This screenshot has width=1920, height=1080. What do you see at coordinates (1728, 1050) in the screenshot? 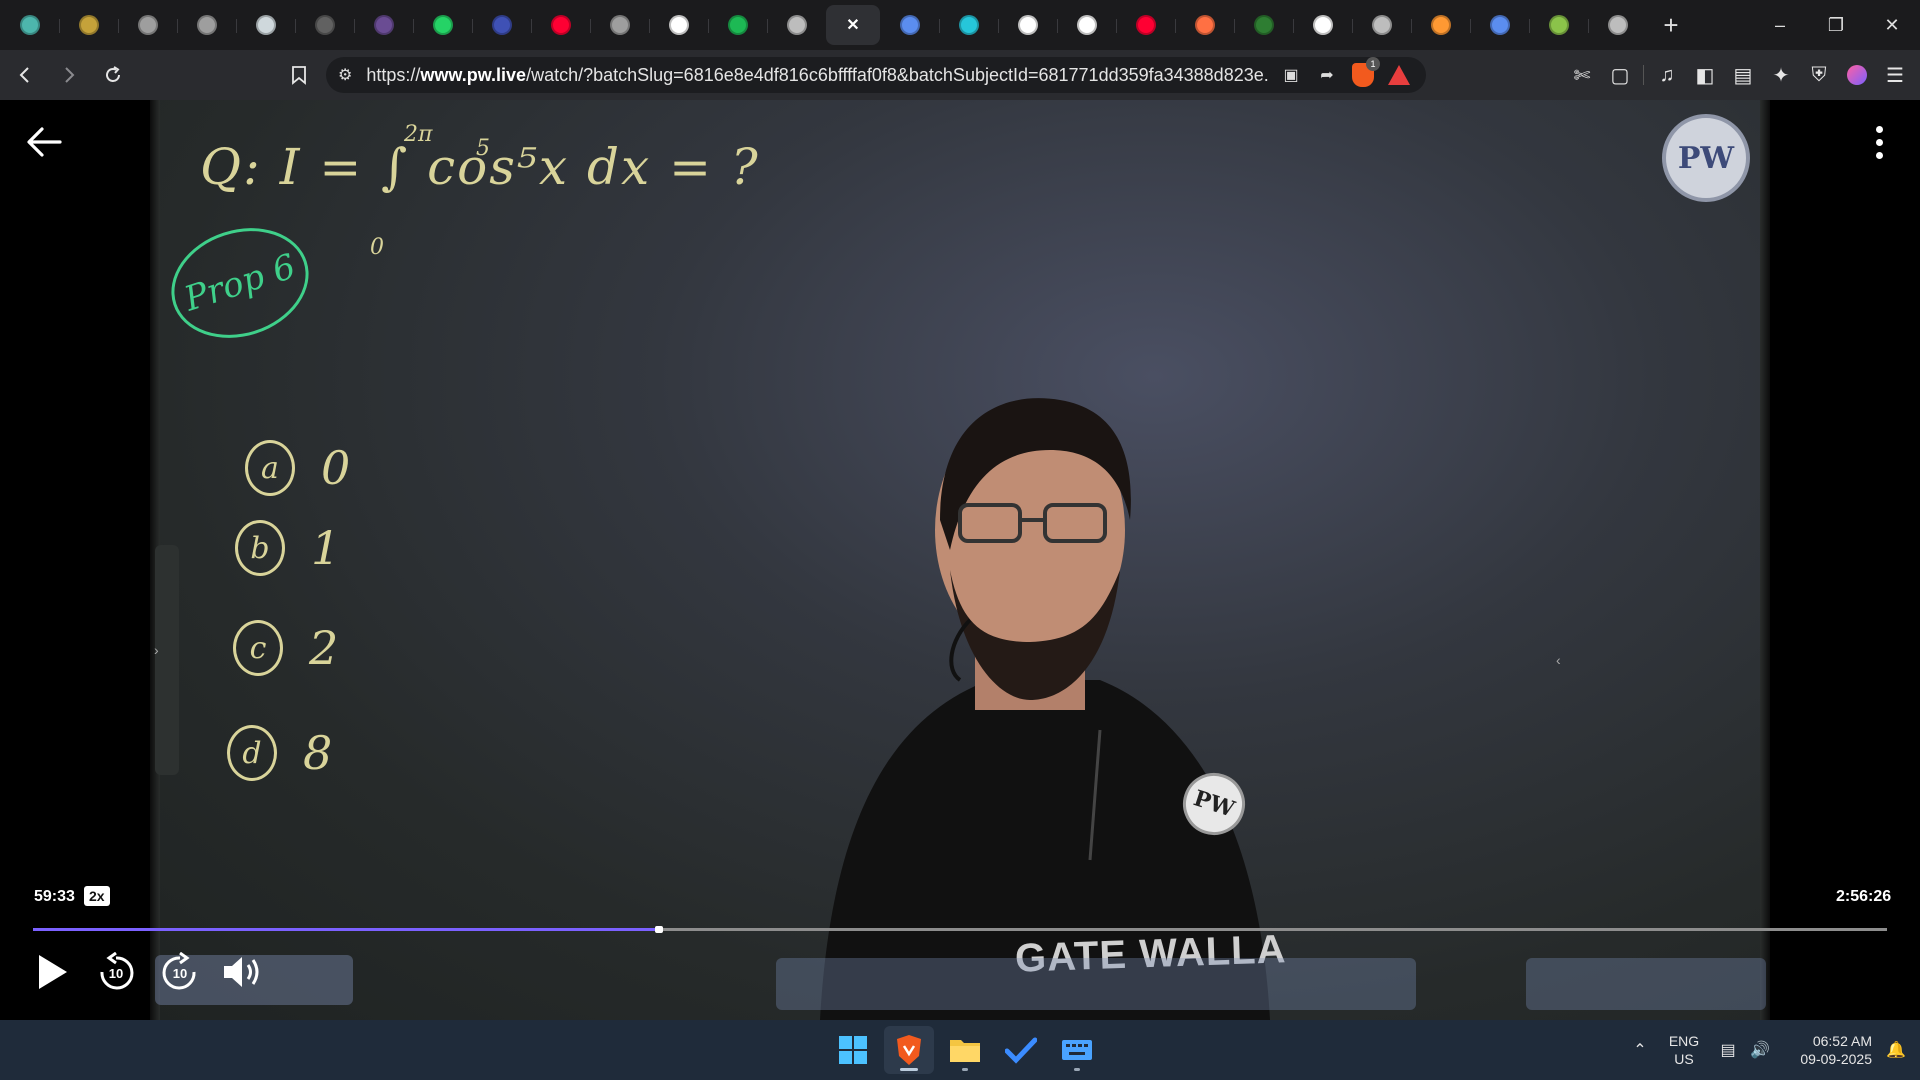
I see `network-icon: ▤` at bounding box center [1728, 1050].